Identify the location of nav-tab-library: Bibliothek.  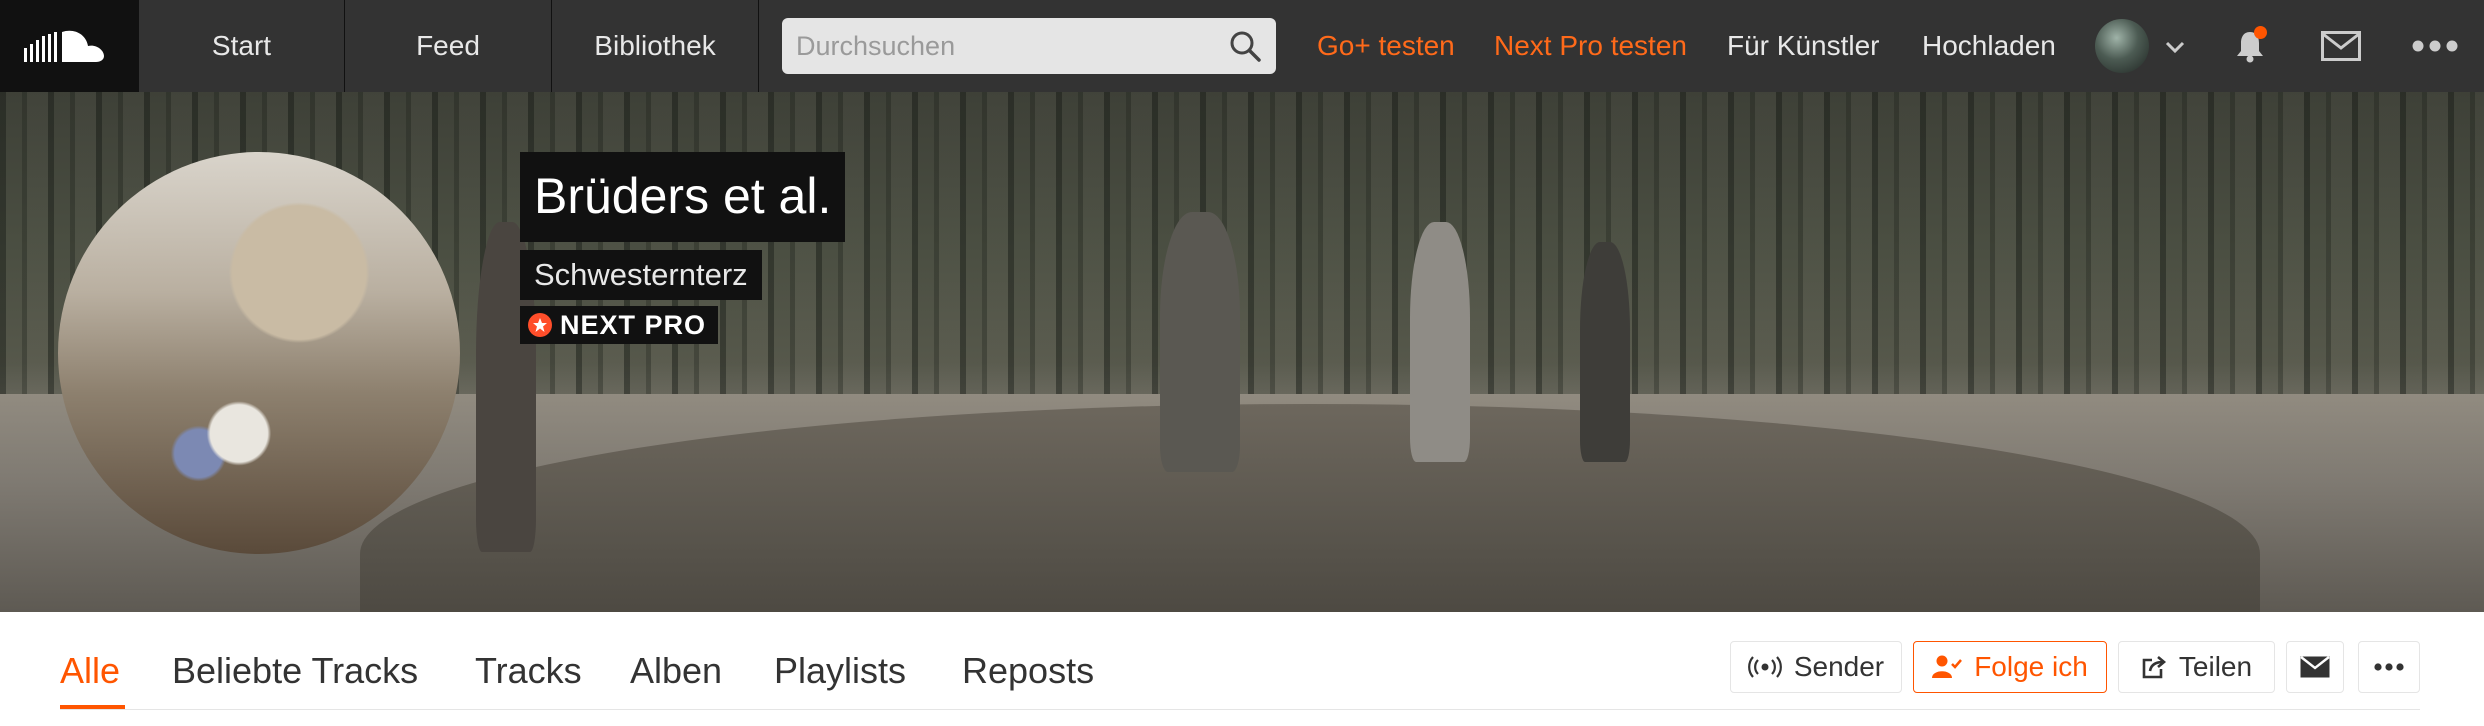
(655, 46).